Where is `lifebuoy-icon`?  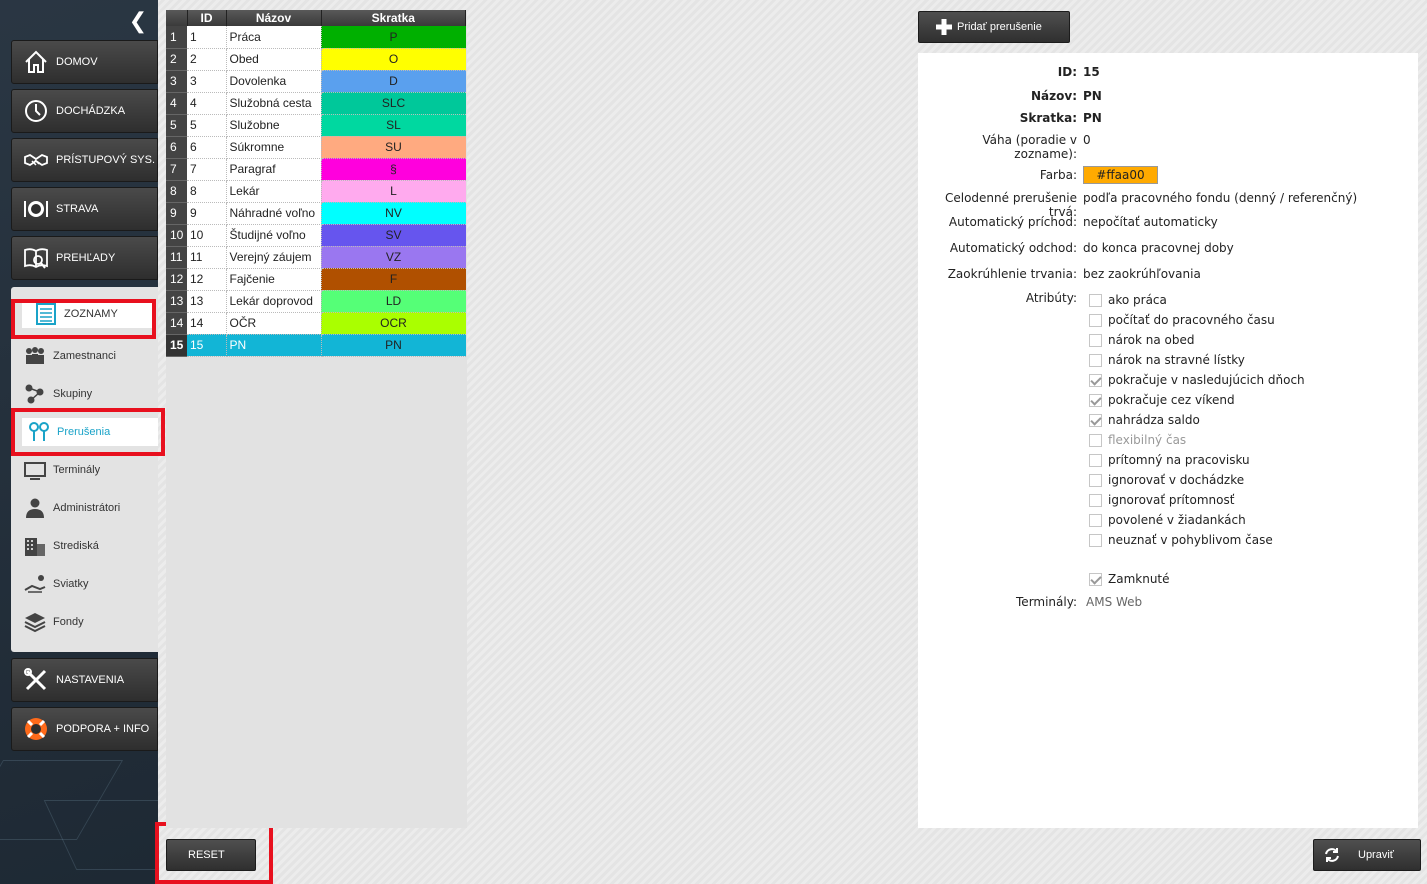
lifebuoy-icon is located at coordinates (36, 729).